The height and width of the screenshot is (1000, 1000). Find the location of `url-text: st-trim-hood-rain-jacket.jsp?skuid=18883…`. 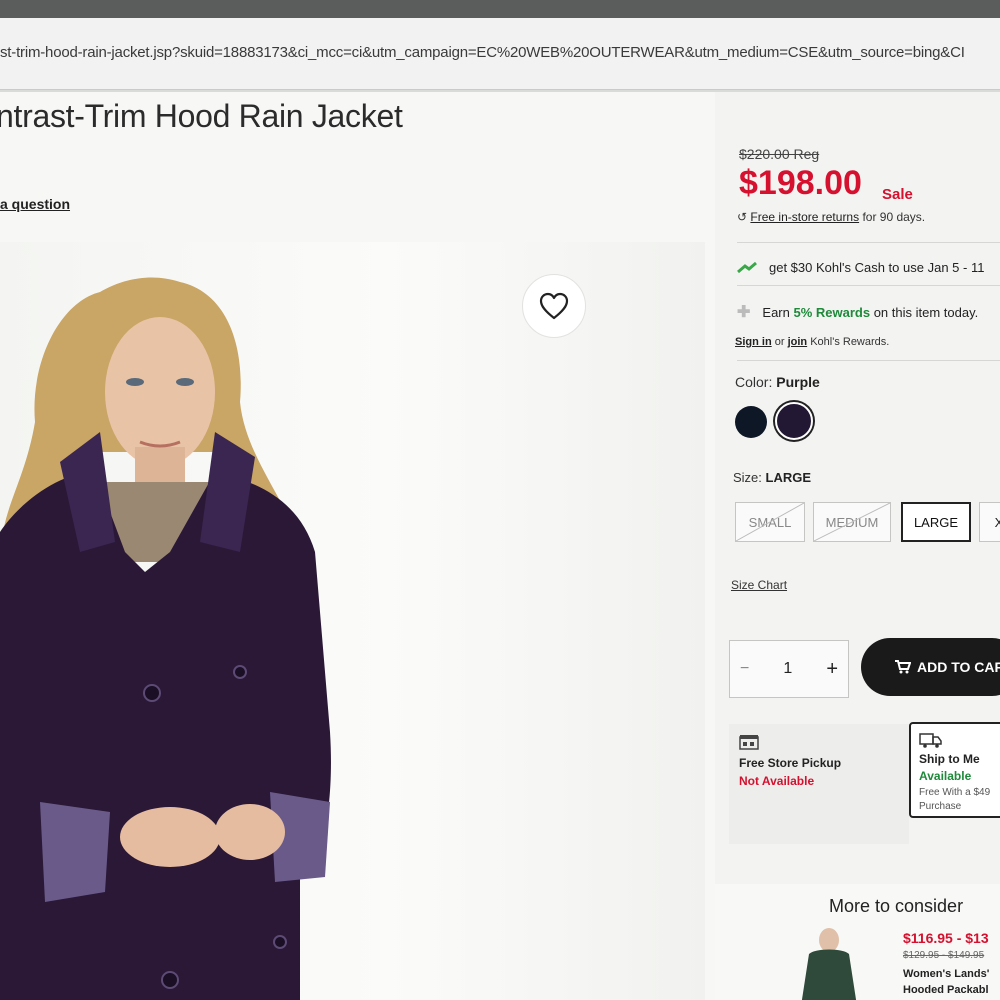

url-text: st-trim-hood-rain-jacket.jsp?skuid=18883… is located at coordinates (482, 52).